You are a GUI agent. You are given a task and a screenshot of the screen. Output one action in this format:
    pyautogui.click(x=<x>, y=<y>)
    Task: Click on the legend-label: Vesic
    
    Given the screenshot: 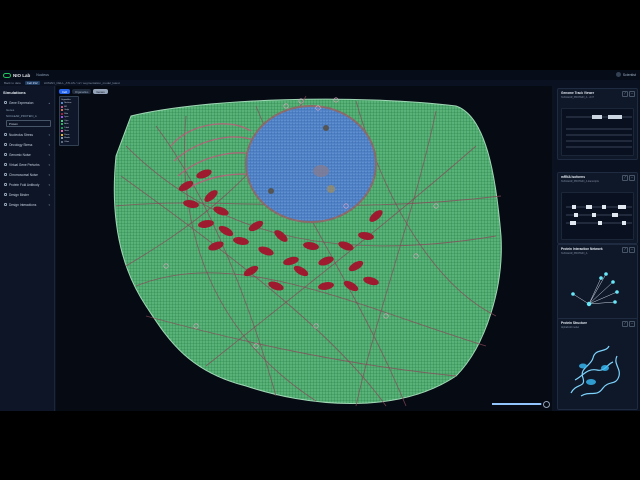 What is the action you would take?
    pyautogui.click(x=66, y=131)
    